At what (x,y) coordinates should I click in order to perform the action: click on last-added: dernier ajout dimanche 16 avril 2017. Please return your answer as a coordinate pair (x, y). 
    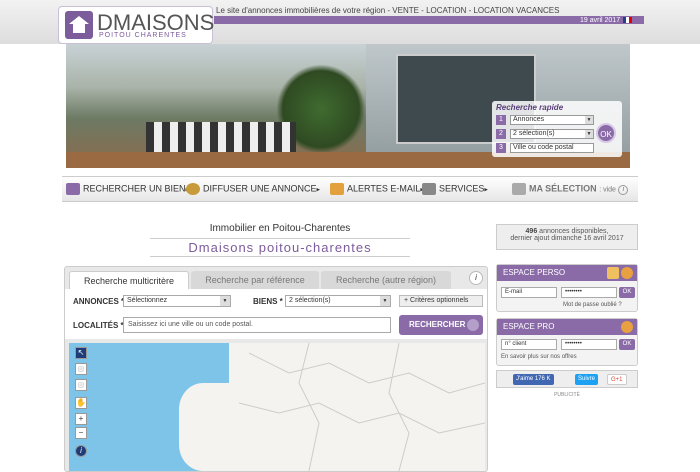
    Looking at the image, I should click on (567, 238).